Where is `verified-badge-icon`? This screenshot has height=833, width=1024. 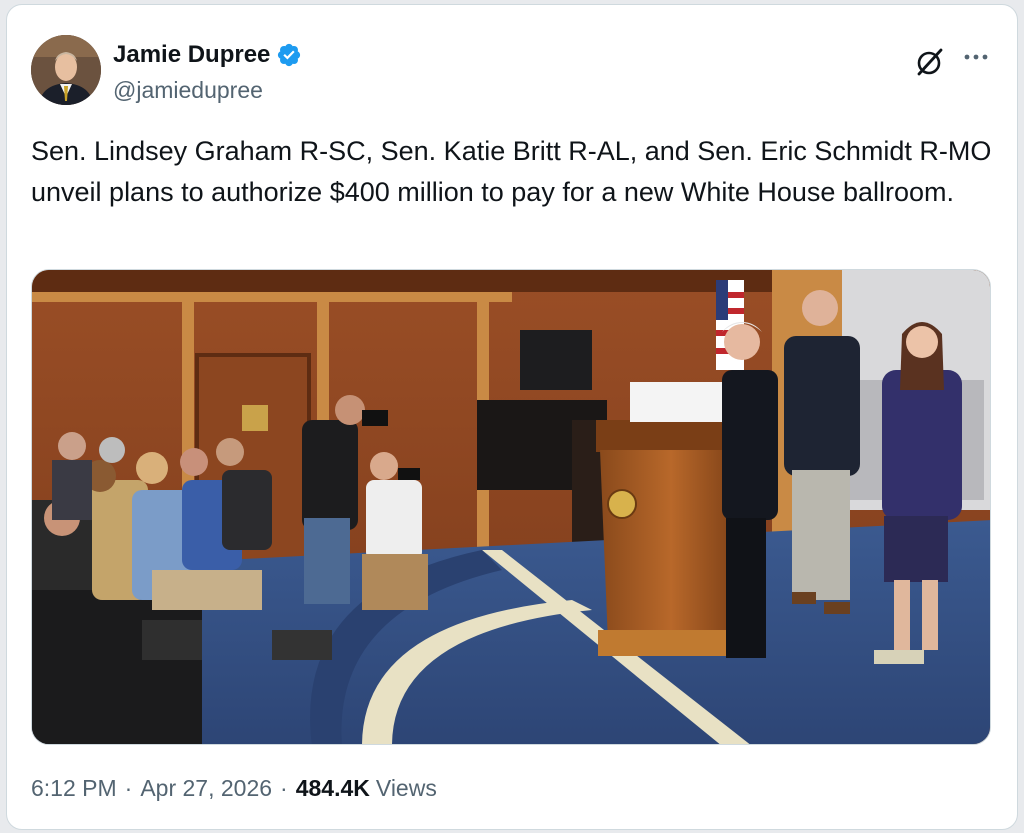
verified-badge-icon is located at coordinates (289, 55).